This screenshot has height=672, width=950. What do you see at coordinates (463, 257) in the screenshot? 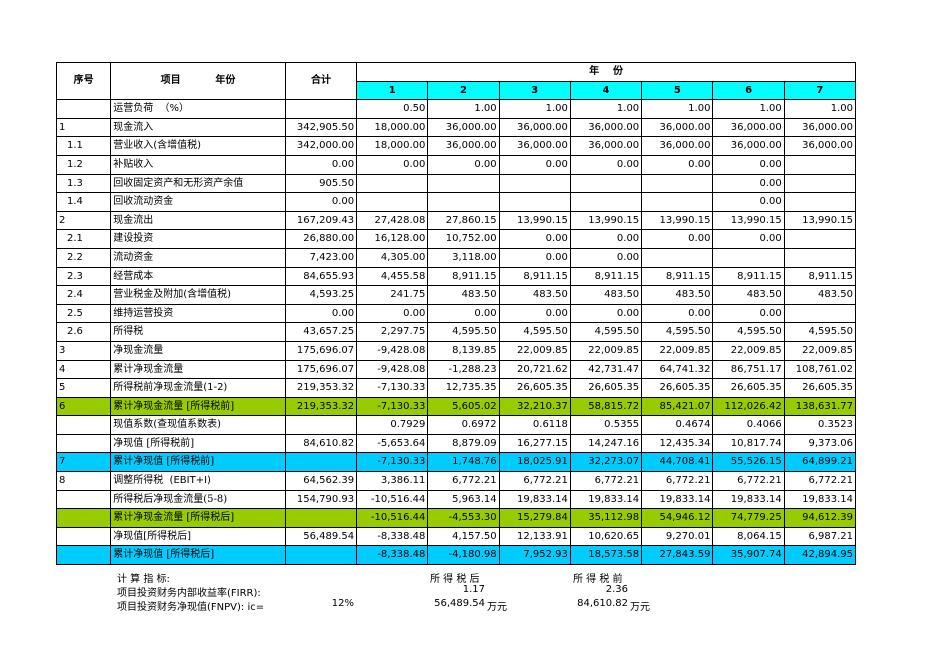
I see `year-value-cell: 3,118.00` at bounding box center [463, 257].